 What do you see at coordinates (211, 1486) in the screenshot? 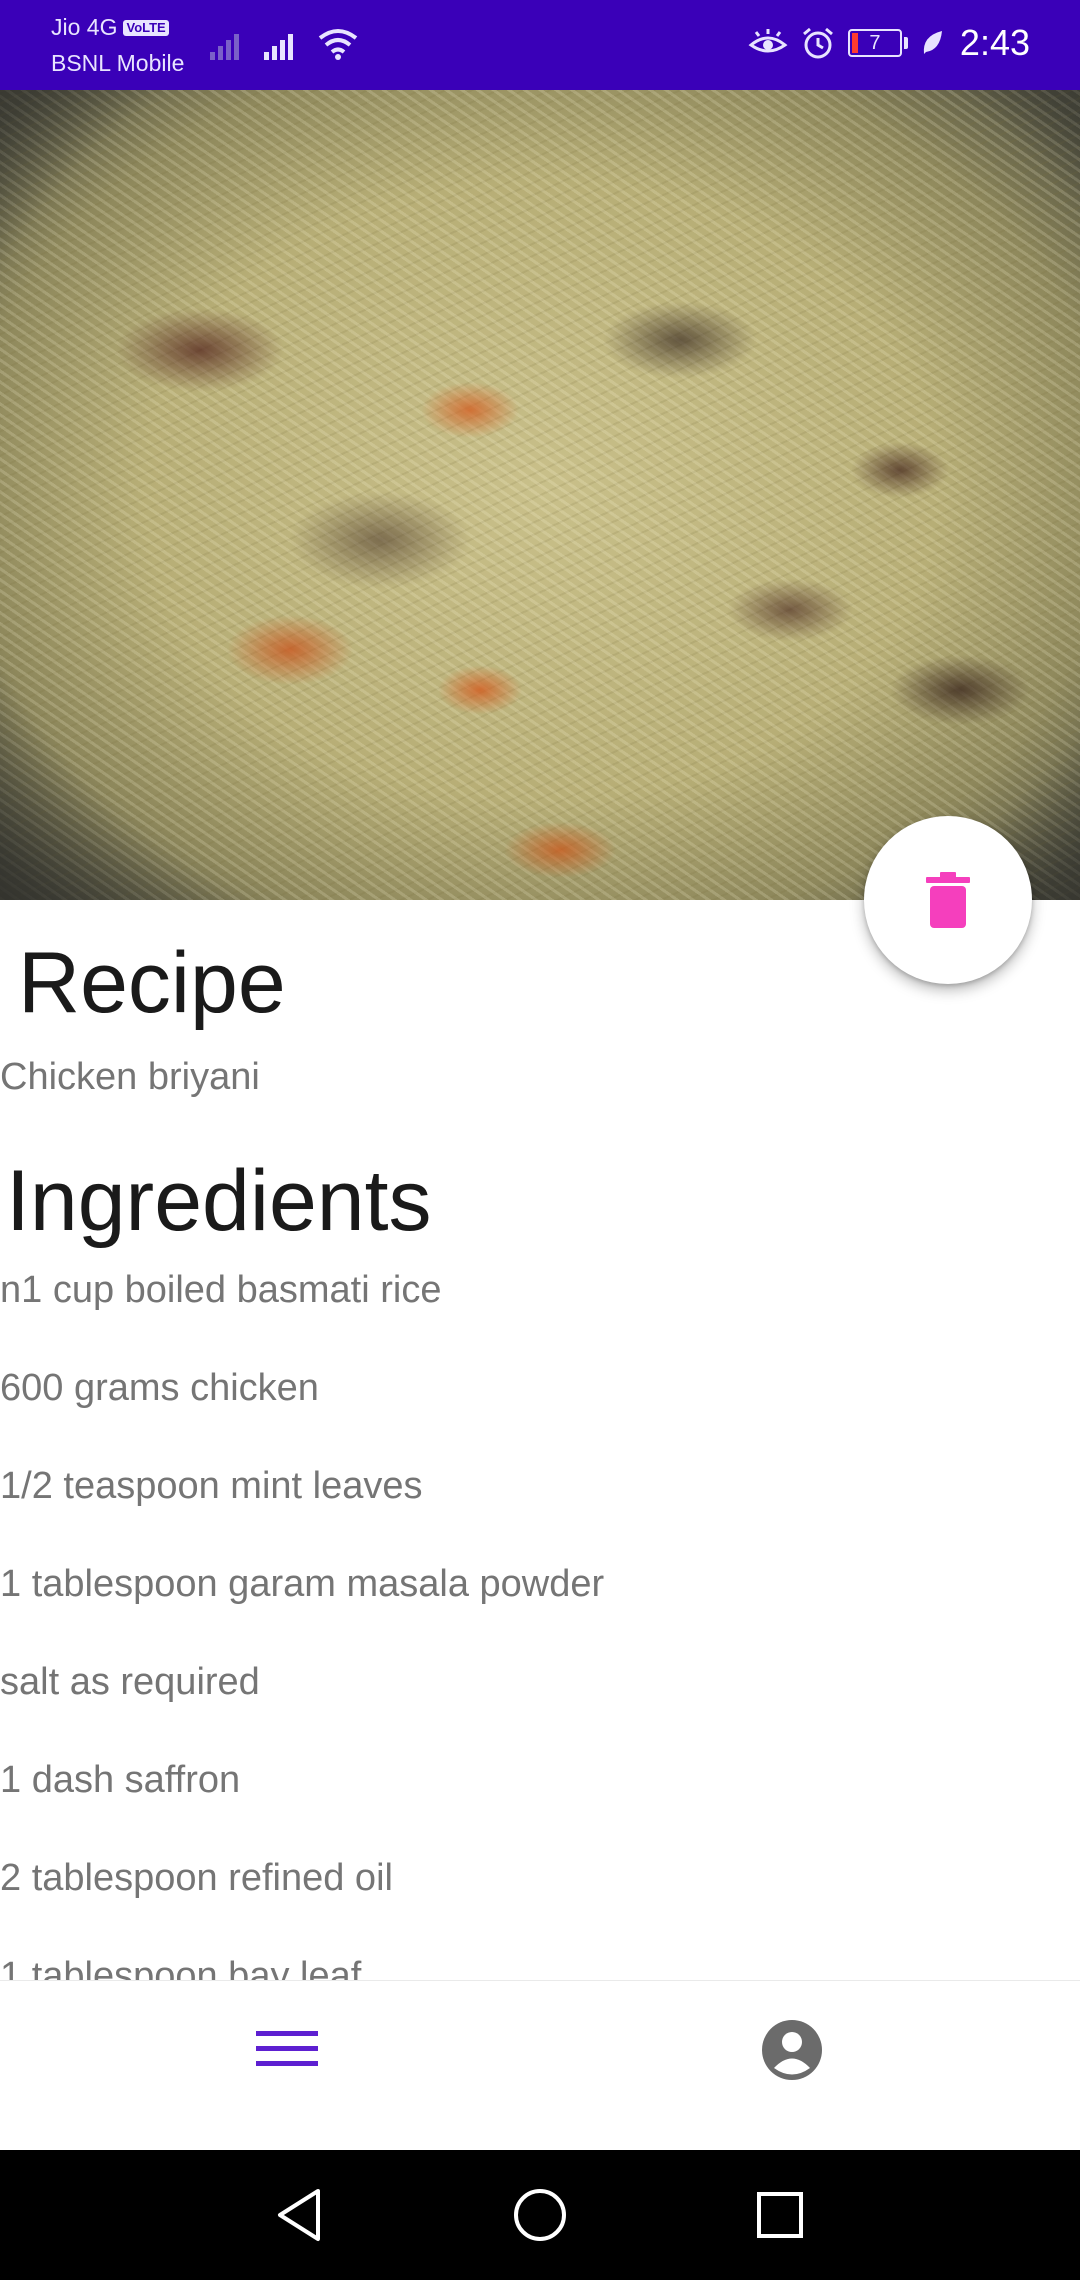
I see `ingredient-item: 1/2 teaspoon mint leaves` at bounding box center [211, 1486].